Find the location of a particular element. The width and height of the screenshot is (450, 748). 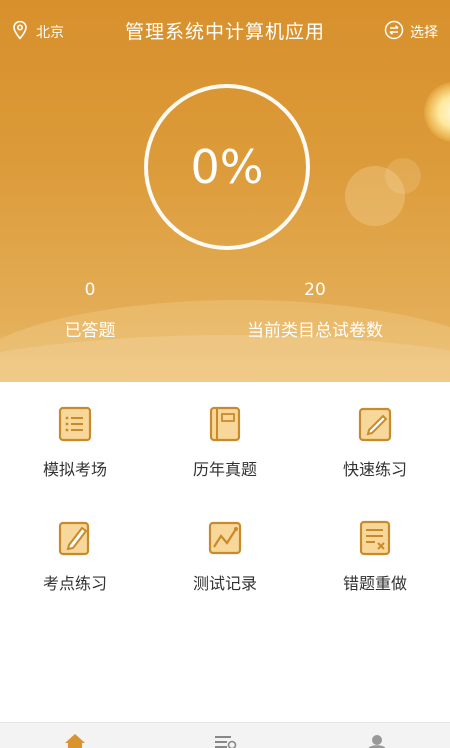

home-icon is located at coordinates (75, 741).